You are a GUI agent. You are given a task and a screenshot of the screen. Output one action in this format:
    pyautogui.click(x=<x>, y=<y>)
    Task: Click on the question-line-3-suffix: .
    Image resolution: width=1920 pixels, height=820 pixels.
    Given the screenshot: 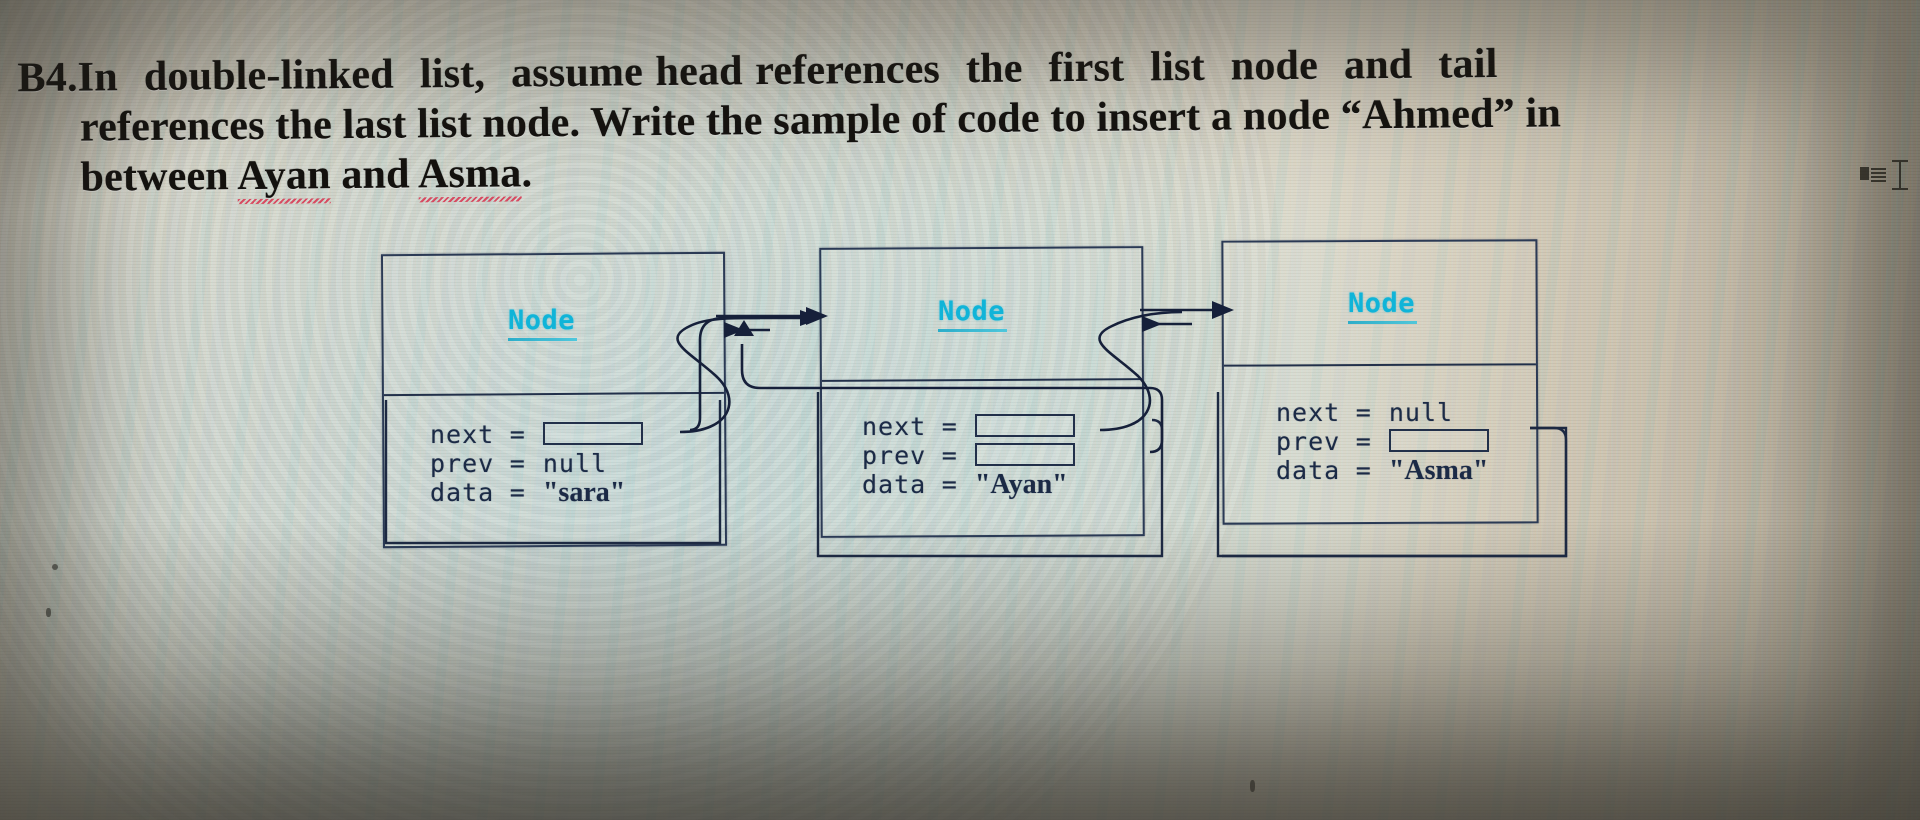 What is the action you would take?
    pyautogui.click(x=527, y=173)
    